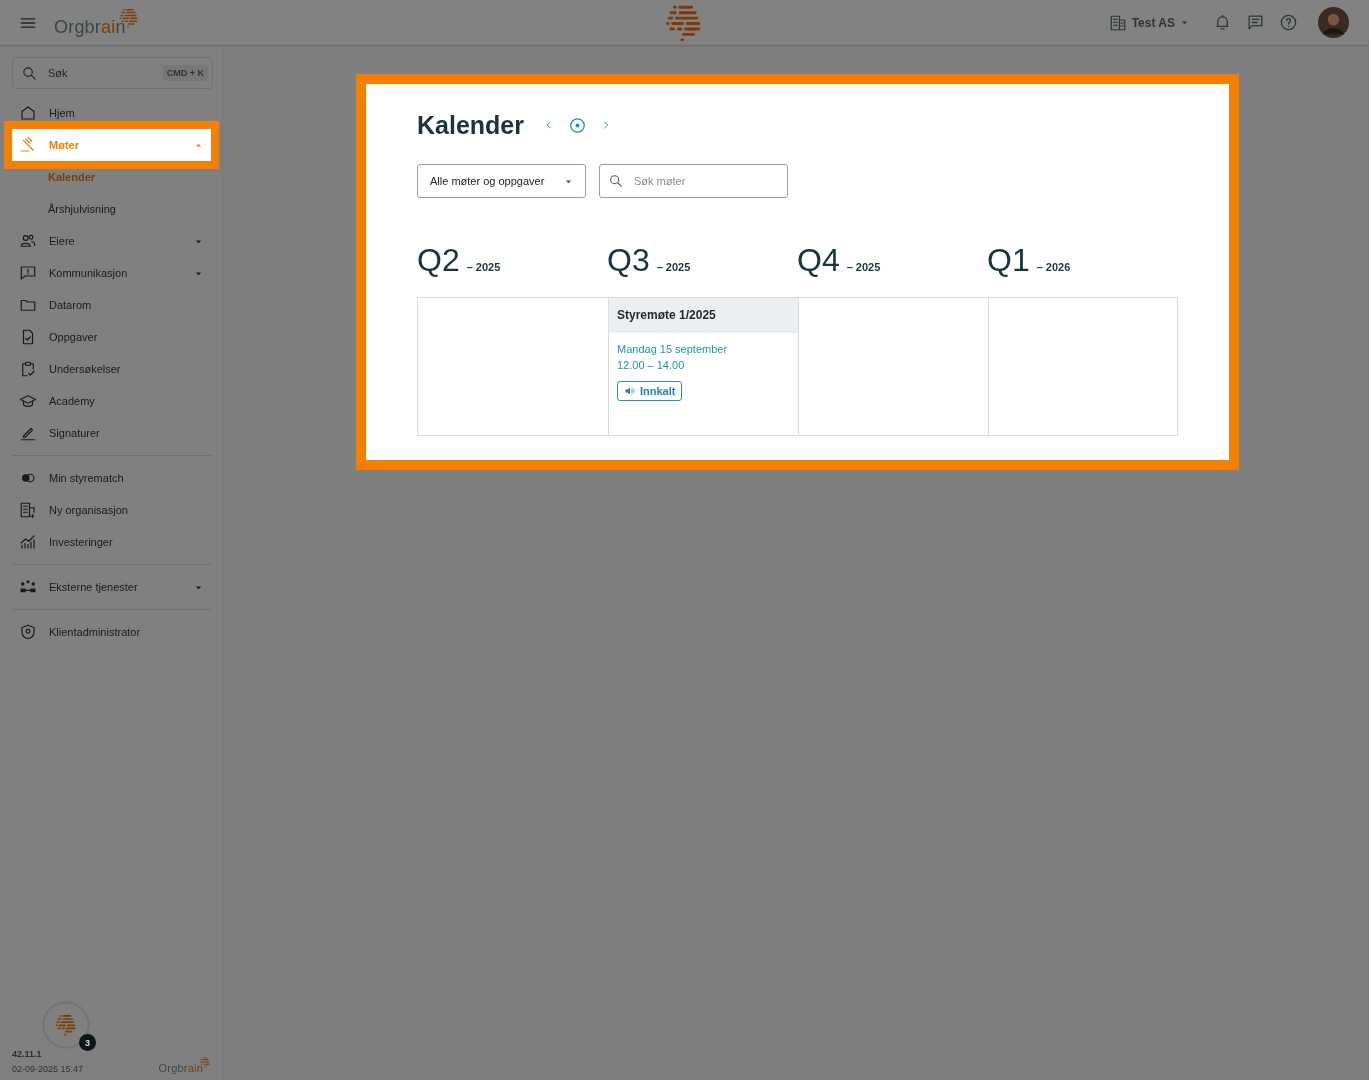 The height and width of the screenshot is (1080, 1369). I want to click on nav-item: Academy, so click(111, 401).